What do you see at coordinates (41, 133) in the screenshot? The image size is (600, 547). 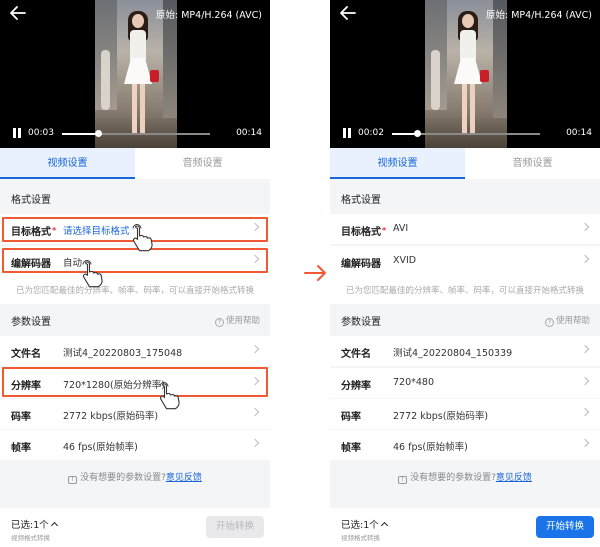 I see `current-time: 00:03` at bounding box center [41, 133].